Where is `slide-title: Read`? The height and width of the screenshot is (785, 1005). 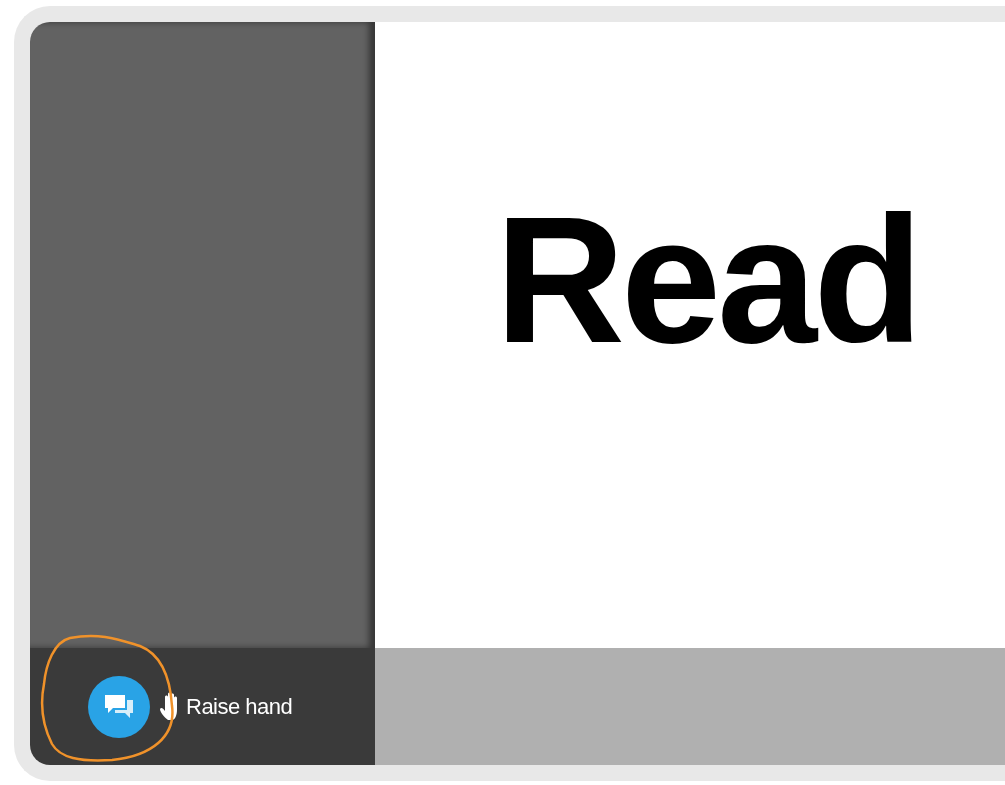
slide-title: Read is located at coordinates (708, 280).